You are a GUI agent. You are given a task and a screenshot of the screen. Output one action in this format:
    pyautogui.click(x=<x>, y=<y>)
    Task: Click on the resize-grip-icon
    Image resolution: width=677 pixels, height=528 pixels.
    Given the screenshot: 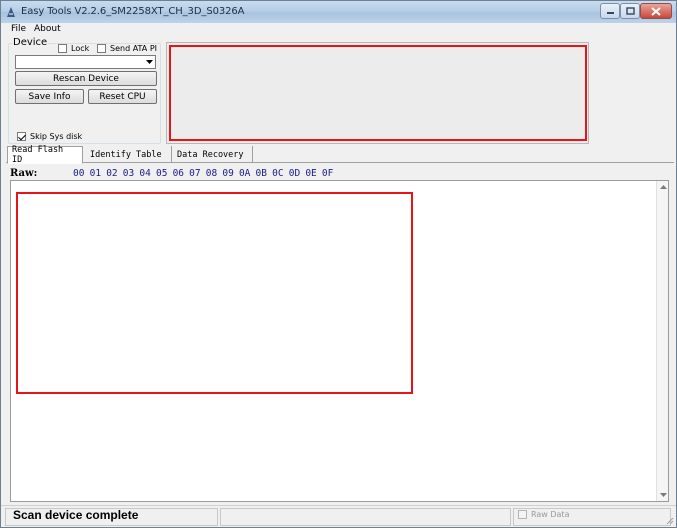 What is the action you would take?
    pyautogui.click(x=669, y=520)
    